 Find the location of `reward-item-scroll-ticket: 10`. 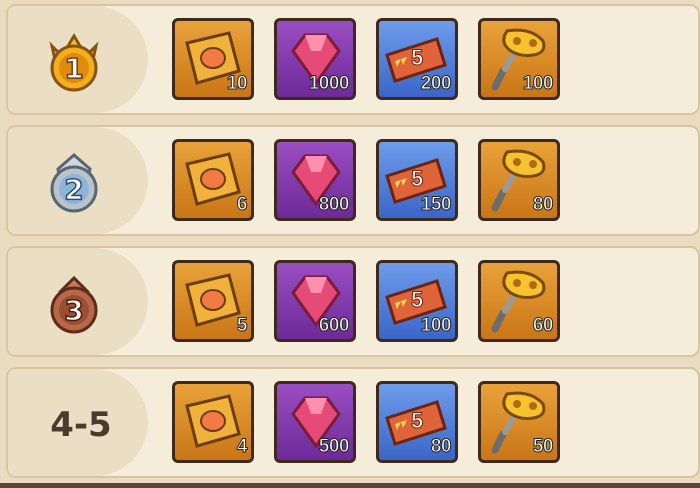

reward-item-scroll-ticket: 10 is located at coordinates (213, 59).